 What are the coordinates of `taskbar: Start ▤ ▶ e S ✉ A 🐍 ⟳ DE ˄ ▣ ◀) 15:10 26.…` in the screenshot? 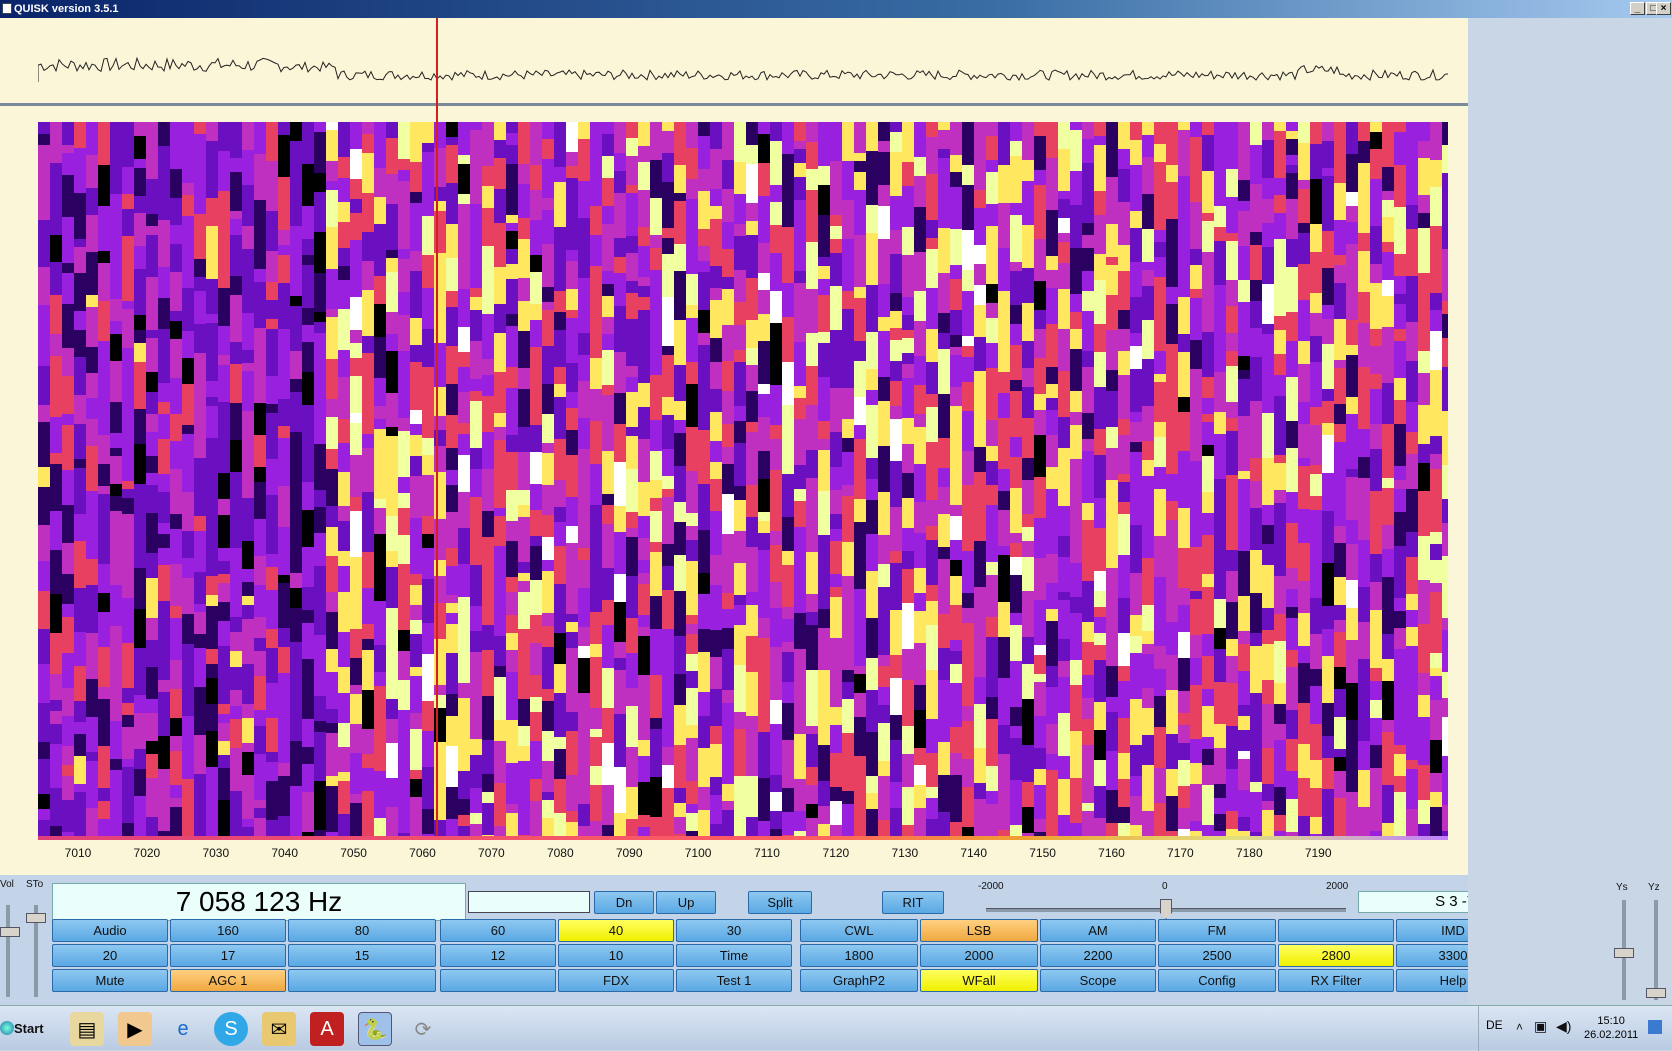 It's located at (836, 1028).